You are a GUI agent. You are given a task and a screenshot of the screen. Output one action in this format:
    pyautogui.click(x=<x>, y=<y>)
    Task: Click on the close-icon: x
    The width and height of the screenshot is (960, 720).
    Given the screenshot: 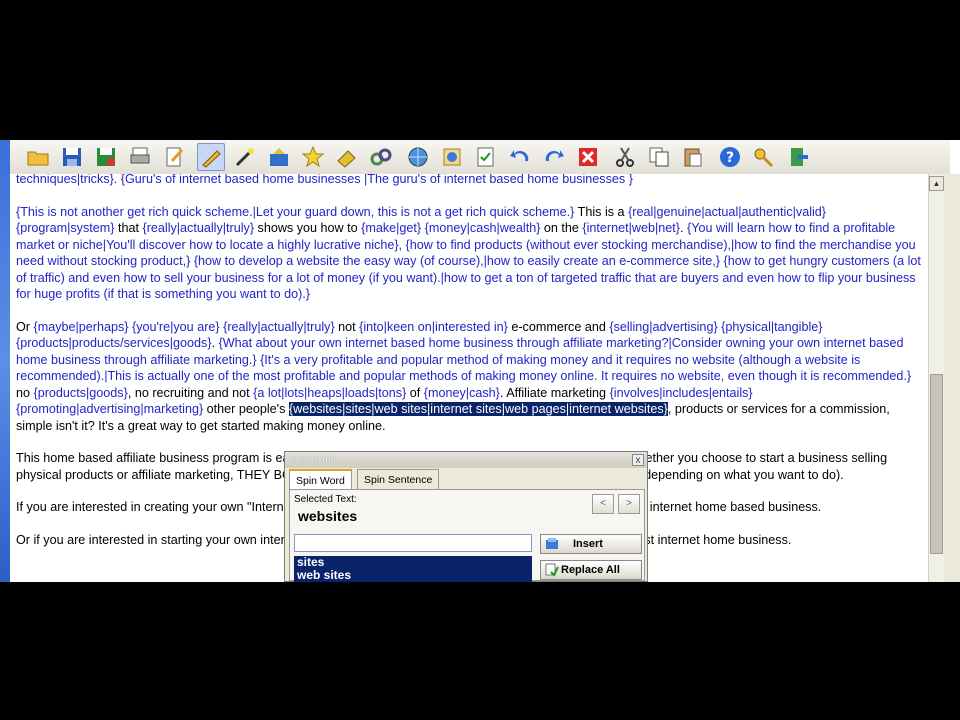 What is the action you would take?
    pyautogui.click(x=638, y=460)
    